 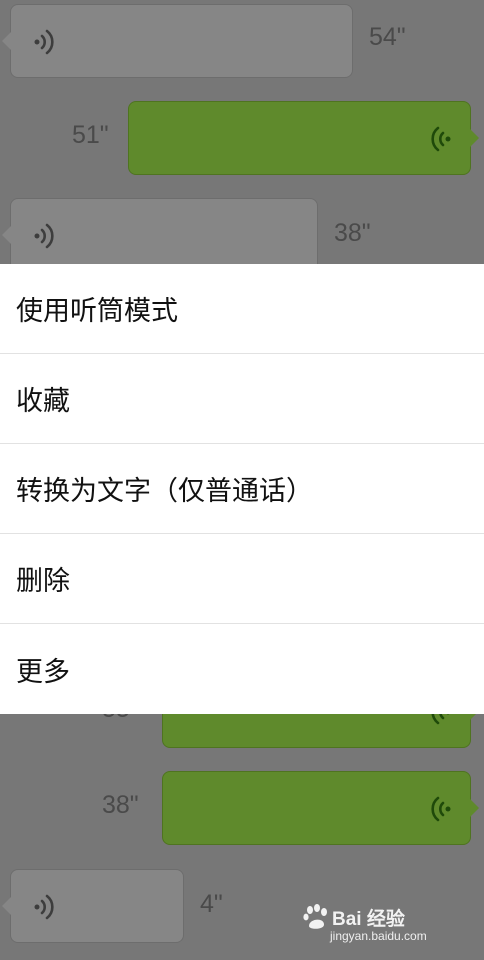 What do you see at coordinates (43, 581) in the screenshot?
I see `menu-item-label: 删除` at bounding box center [43, 581].